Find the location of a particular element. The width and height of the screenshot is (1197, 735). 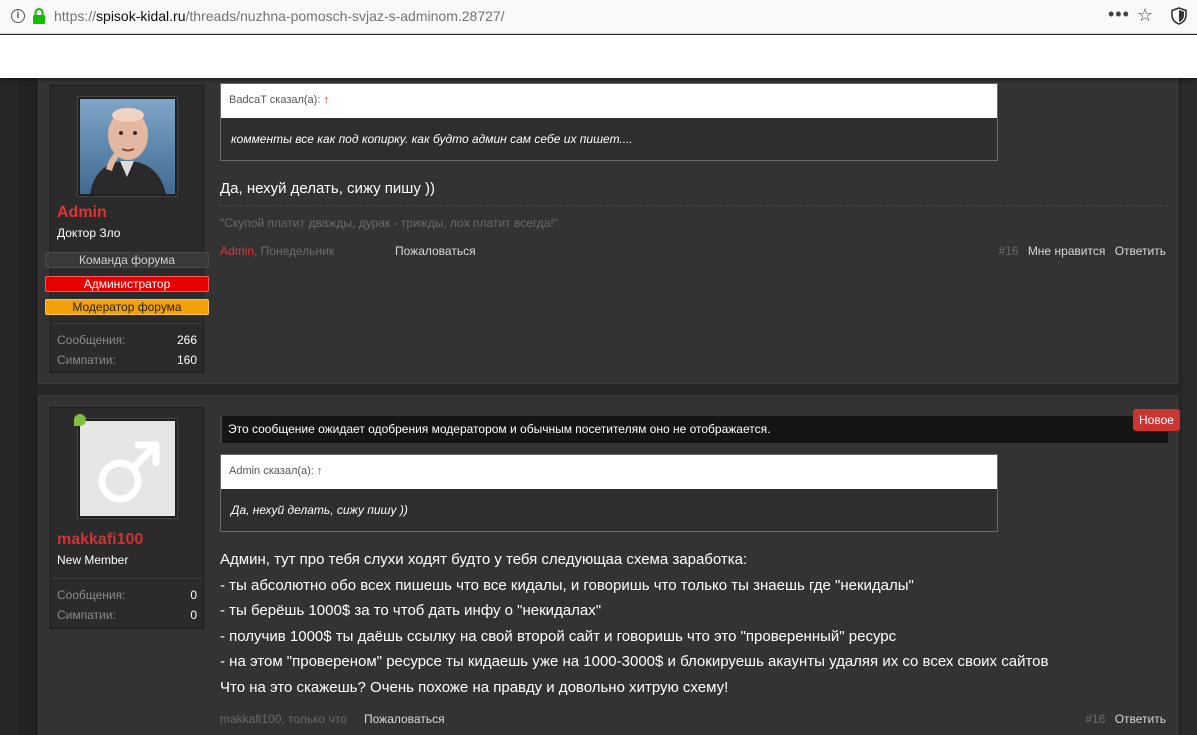

url-protocol: https:// is located at coordinates (75, 16).